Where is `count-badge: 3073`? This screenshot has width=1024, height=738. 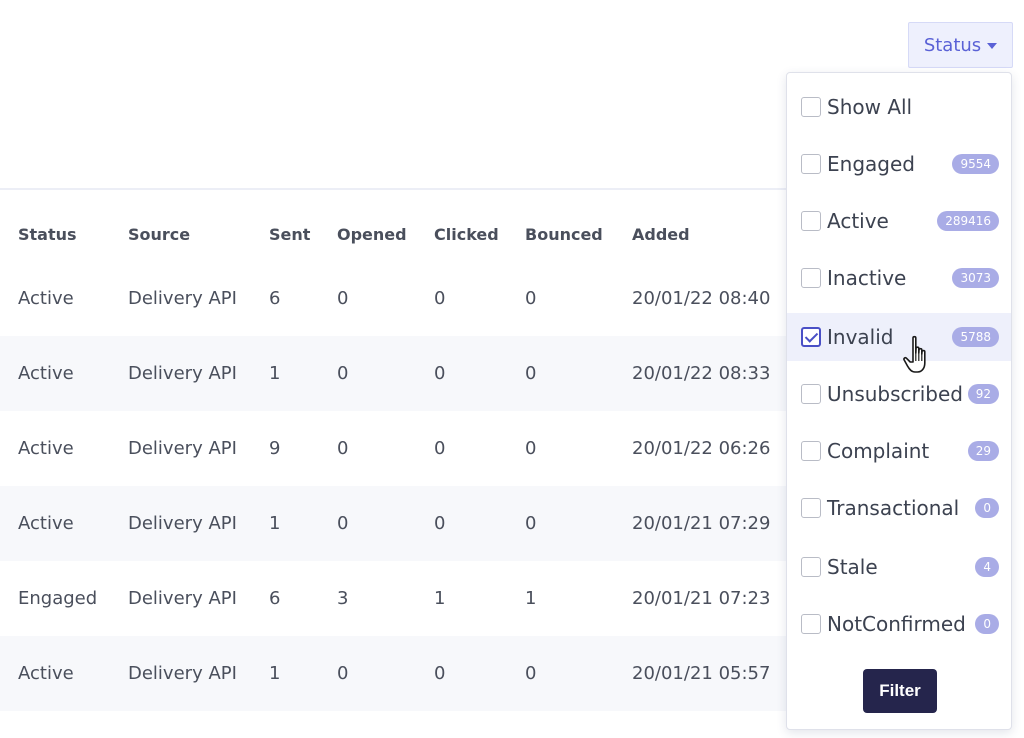 count-badge: 3073 is located at coordinates (975, 278).